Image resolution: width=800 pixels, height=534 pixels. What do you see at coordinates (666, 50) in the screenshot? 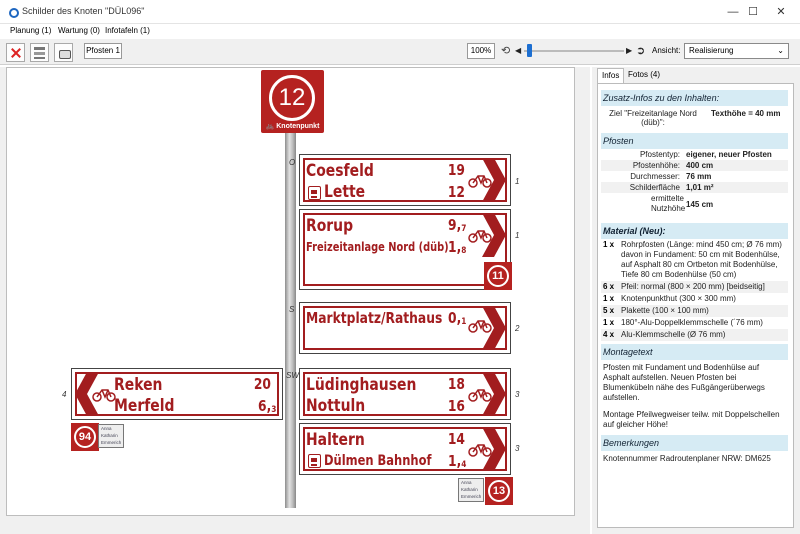
I see `view-label: Ansicht:` at bounding box center [666, 50].